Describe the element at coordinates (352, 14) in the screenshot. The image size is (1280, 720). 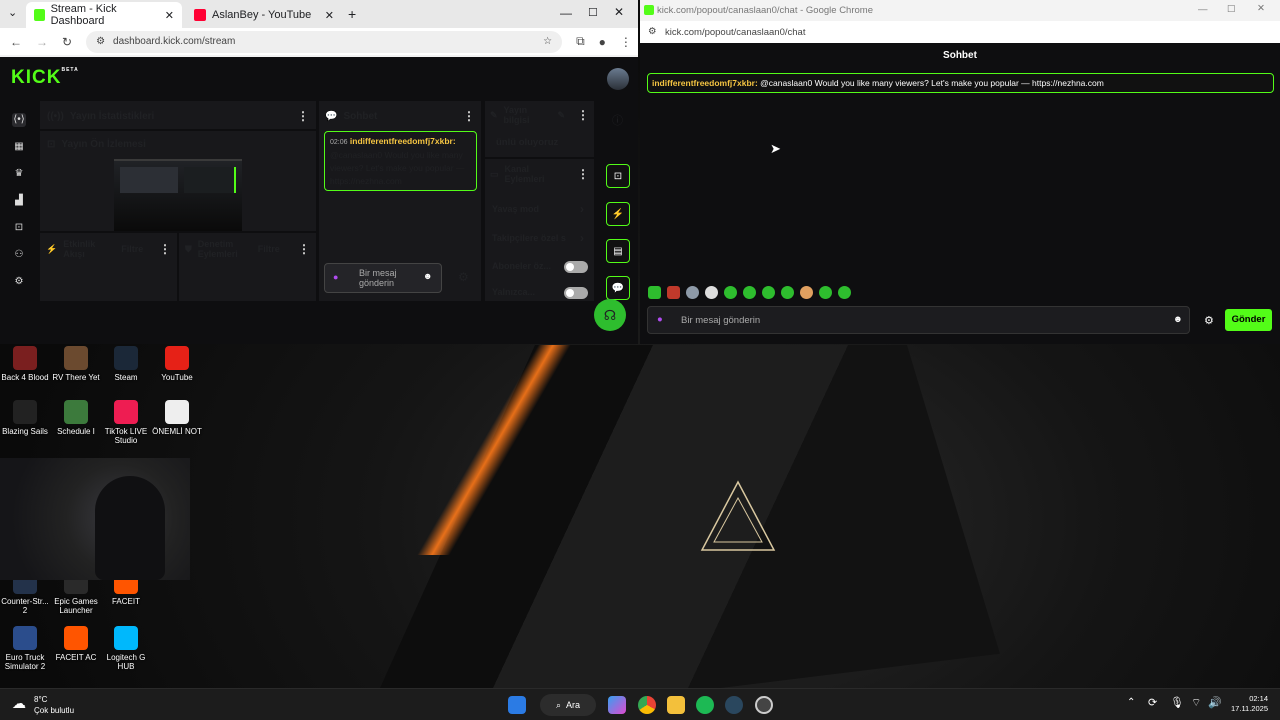
I see `new-tab-icon: +` at that location.